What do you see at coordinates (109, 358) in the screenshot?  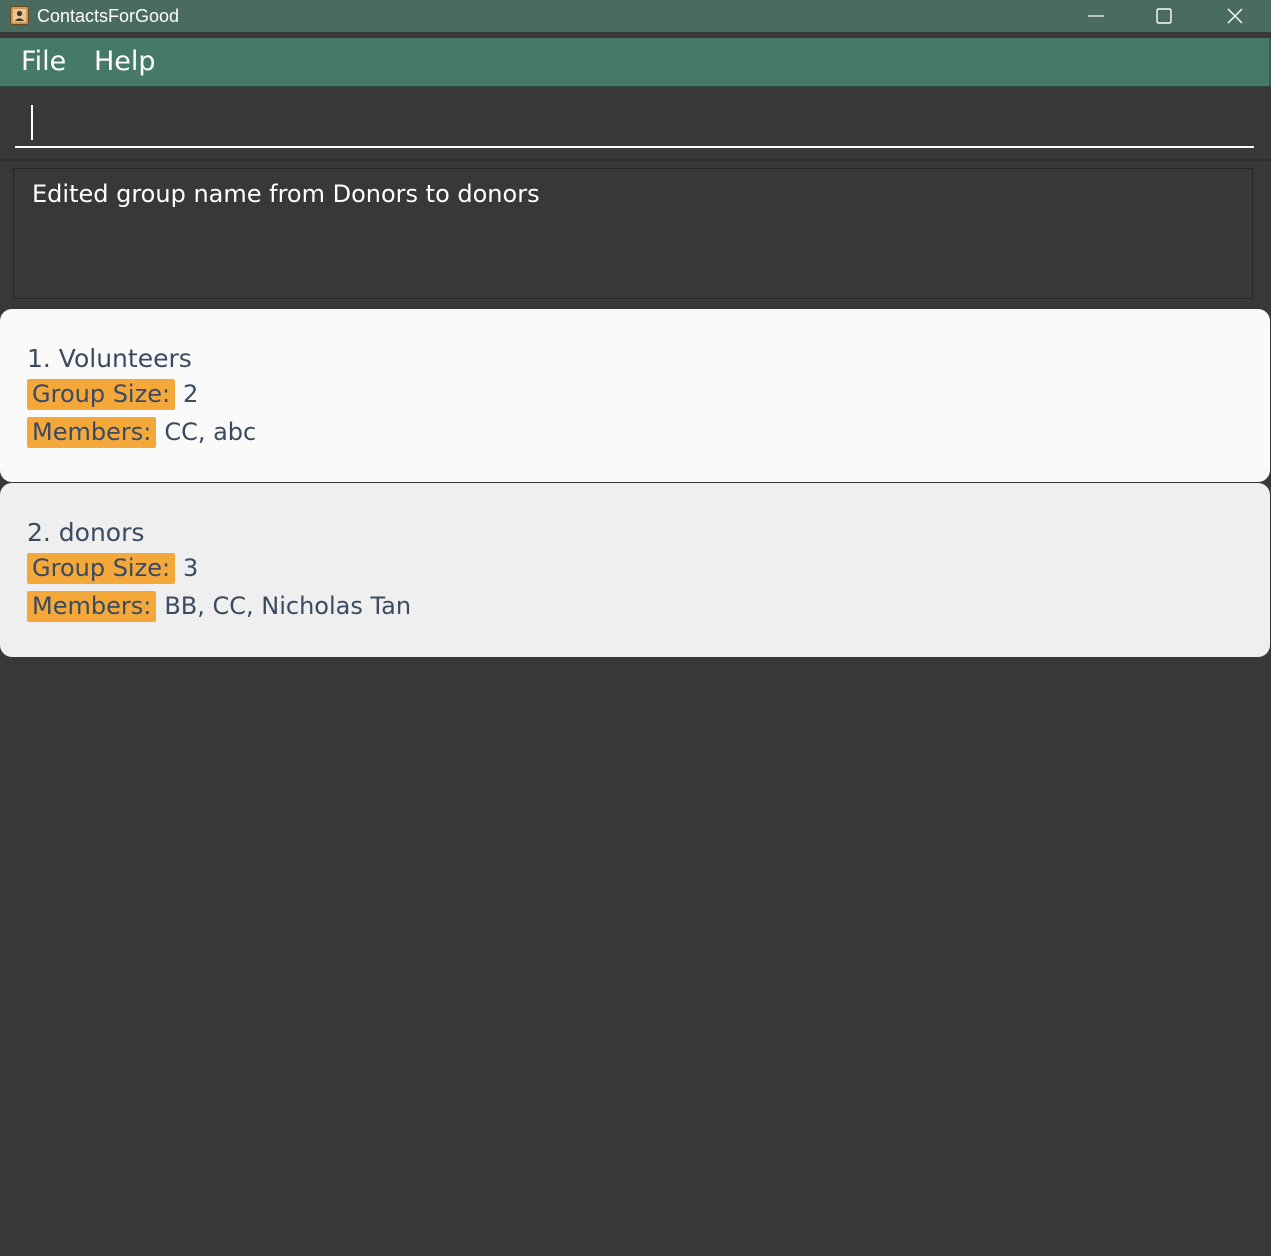 I see `group-title: 1. Volunteers` at bounding box center [109, 358].